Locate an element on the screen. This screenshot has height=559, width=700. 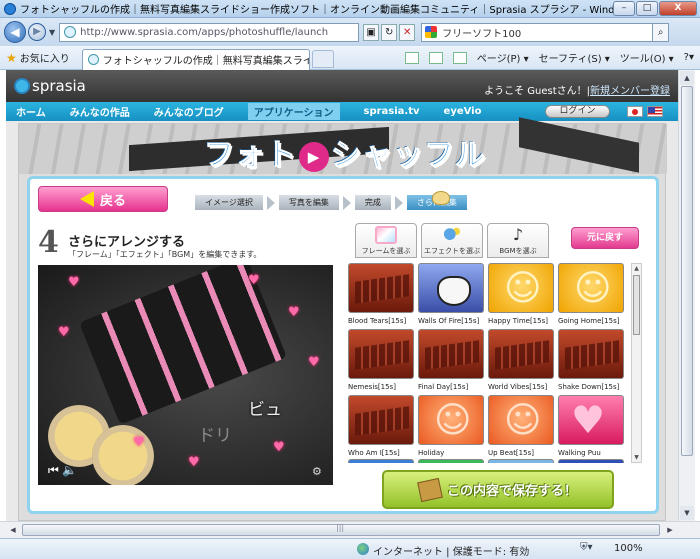
save-button: この内容で保存する！ is located at coordinates (498, 489).